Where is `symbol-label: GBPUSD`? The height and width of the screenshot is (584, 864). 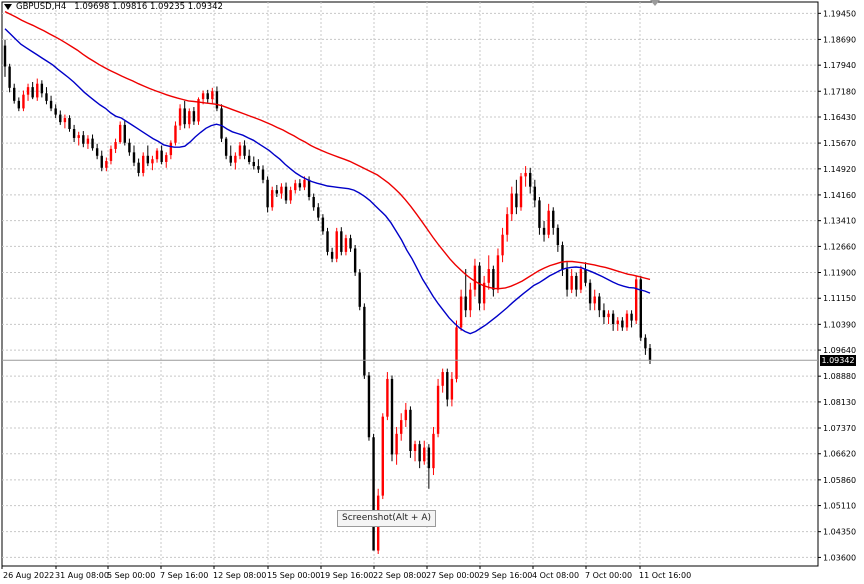 symbol-label: GBPUSD is located at coordinates (34, 7).